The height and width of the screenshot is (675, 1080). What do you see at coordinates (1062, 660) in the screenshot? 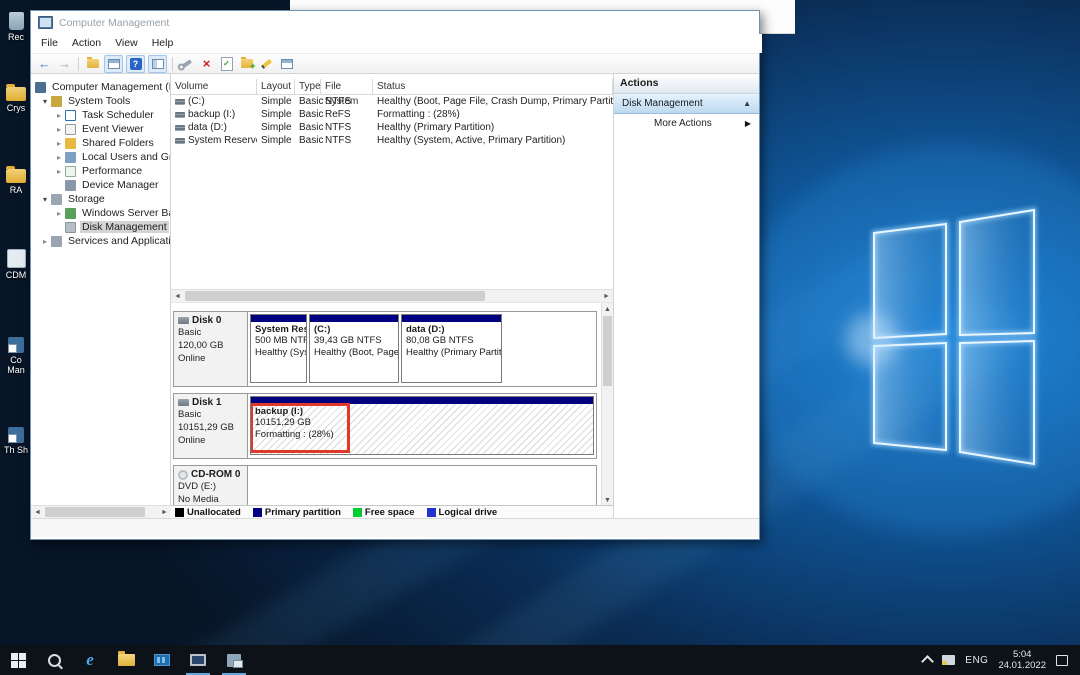
I see `notification-center-icon` at bounding box center [1062, 660].